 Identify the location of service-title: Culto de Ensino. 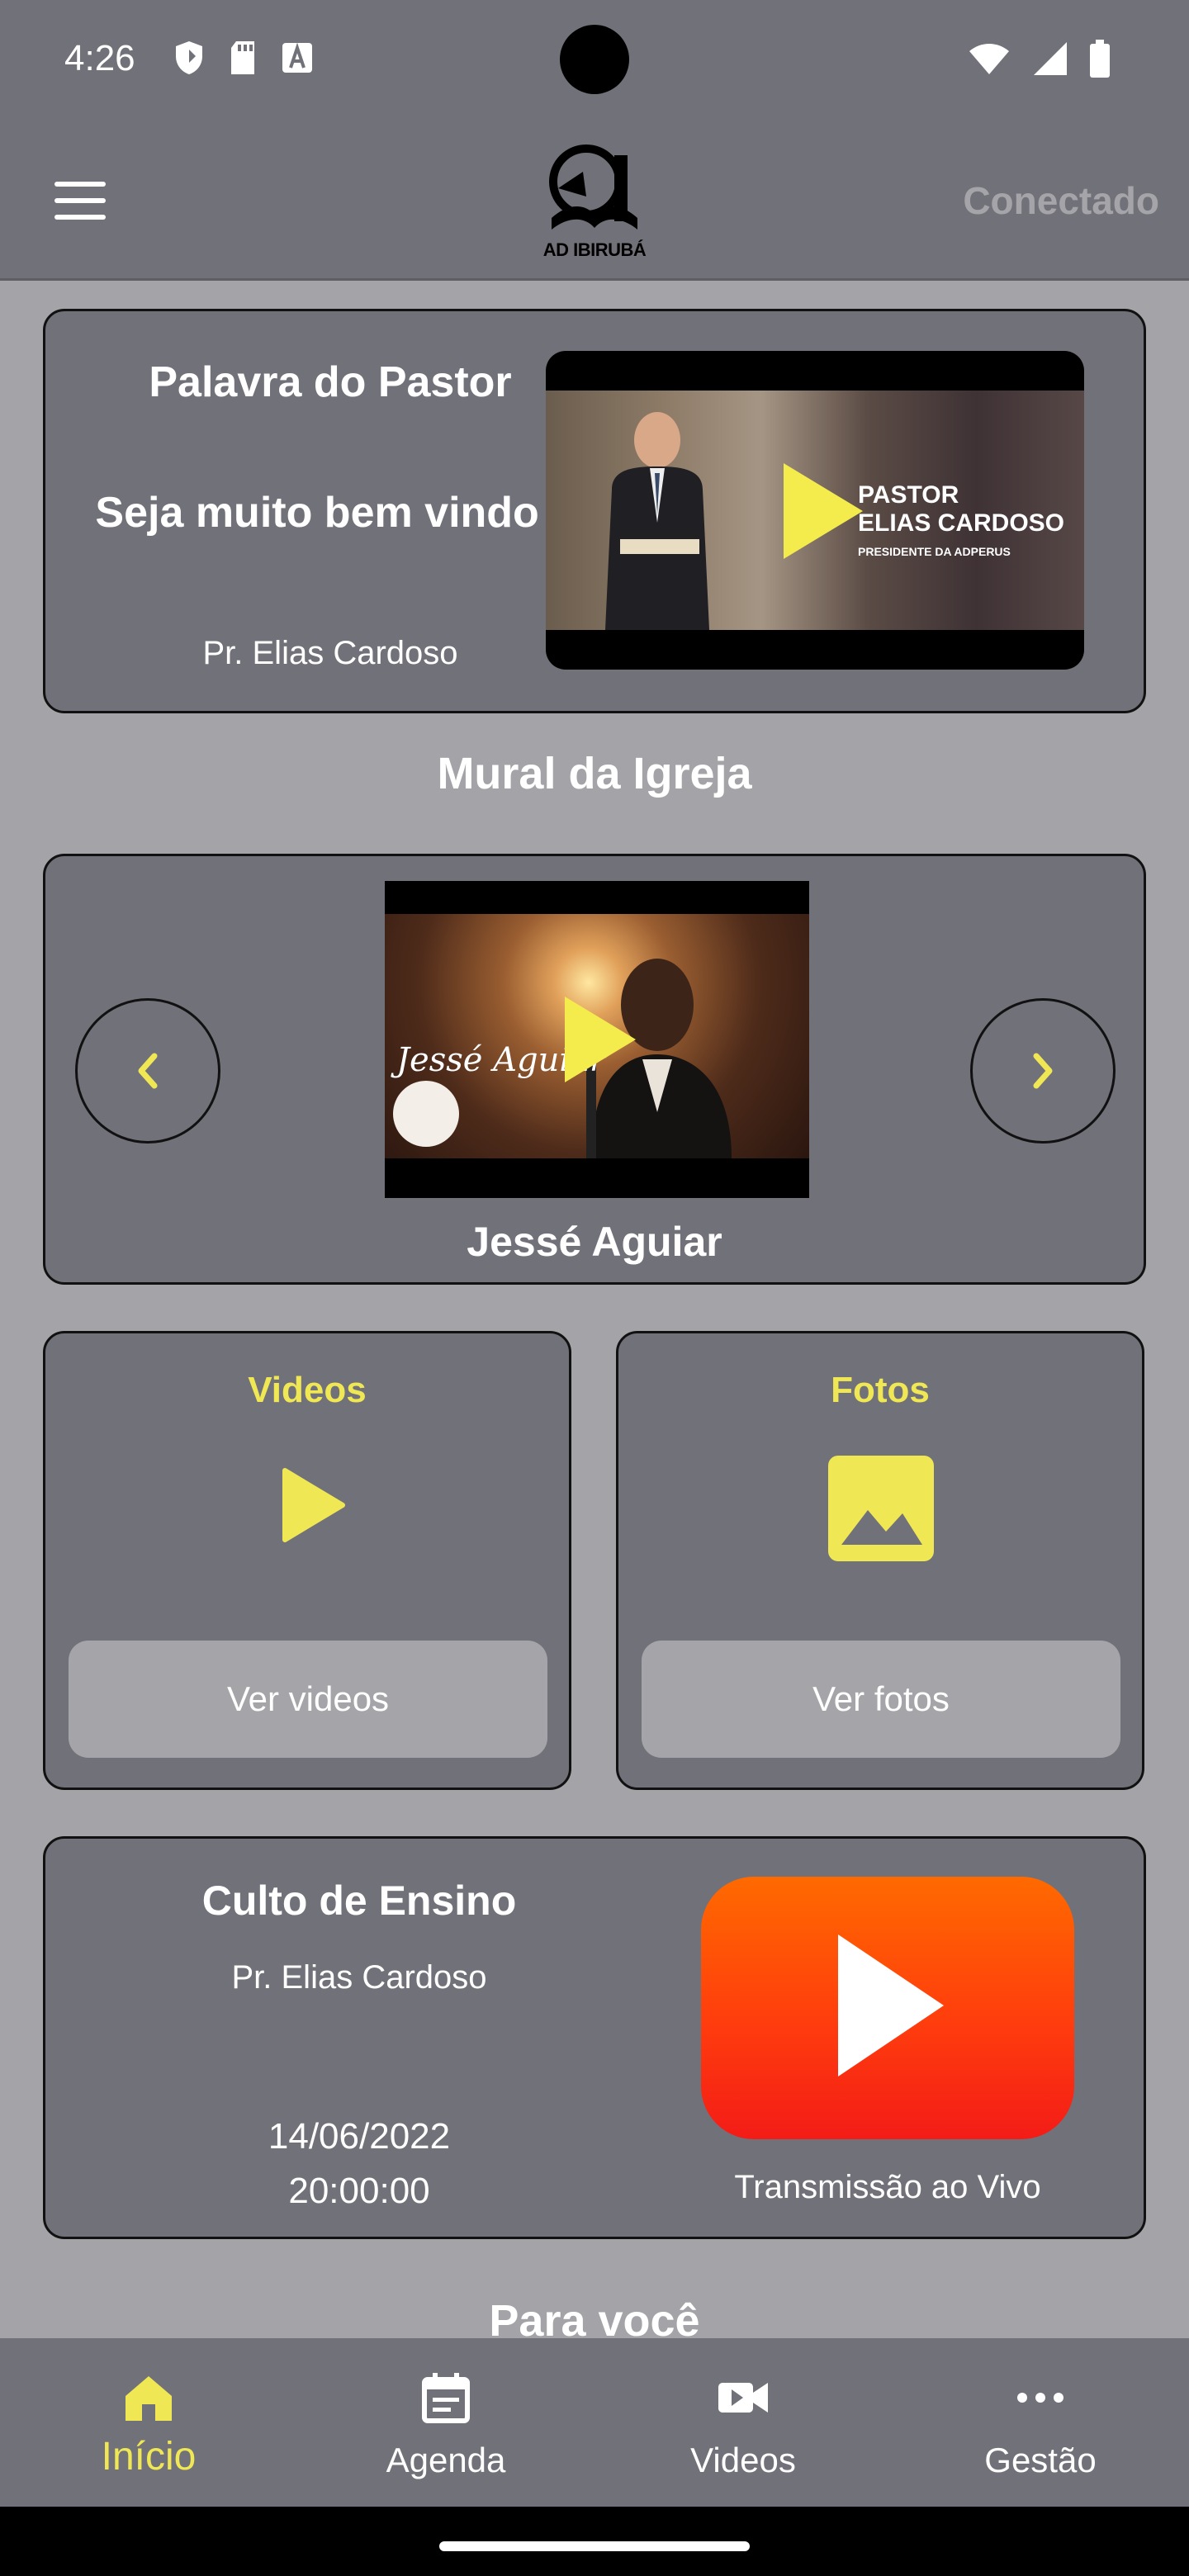
(359, 1901).